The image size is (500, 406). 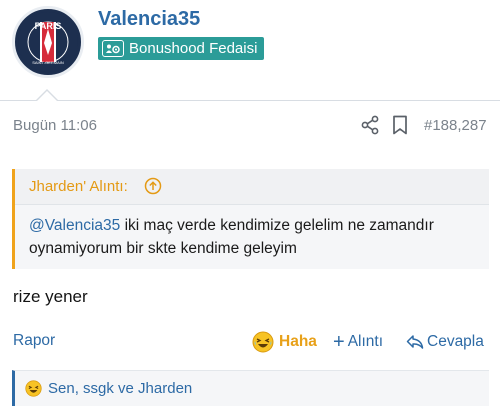 What do you see at coordinates (455, 125) in the screenshot?
I see `post-number: #188,287` at bounding box center [455, 125].